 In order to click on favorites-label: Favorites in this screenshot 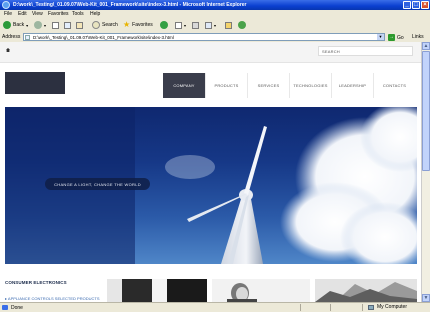, I will do `click(142, 25)`.